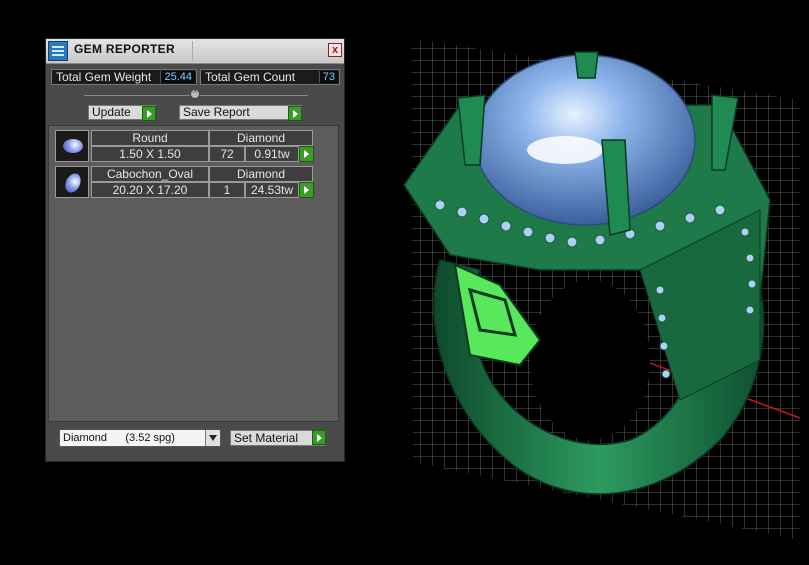 The height and width of the screenshot is (565, 809). Describe the element at coordinates (328, 77) in the screenshot. I see `total-gem-count-value: 73` at that location.